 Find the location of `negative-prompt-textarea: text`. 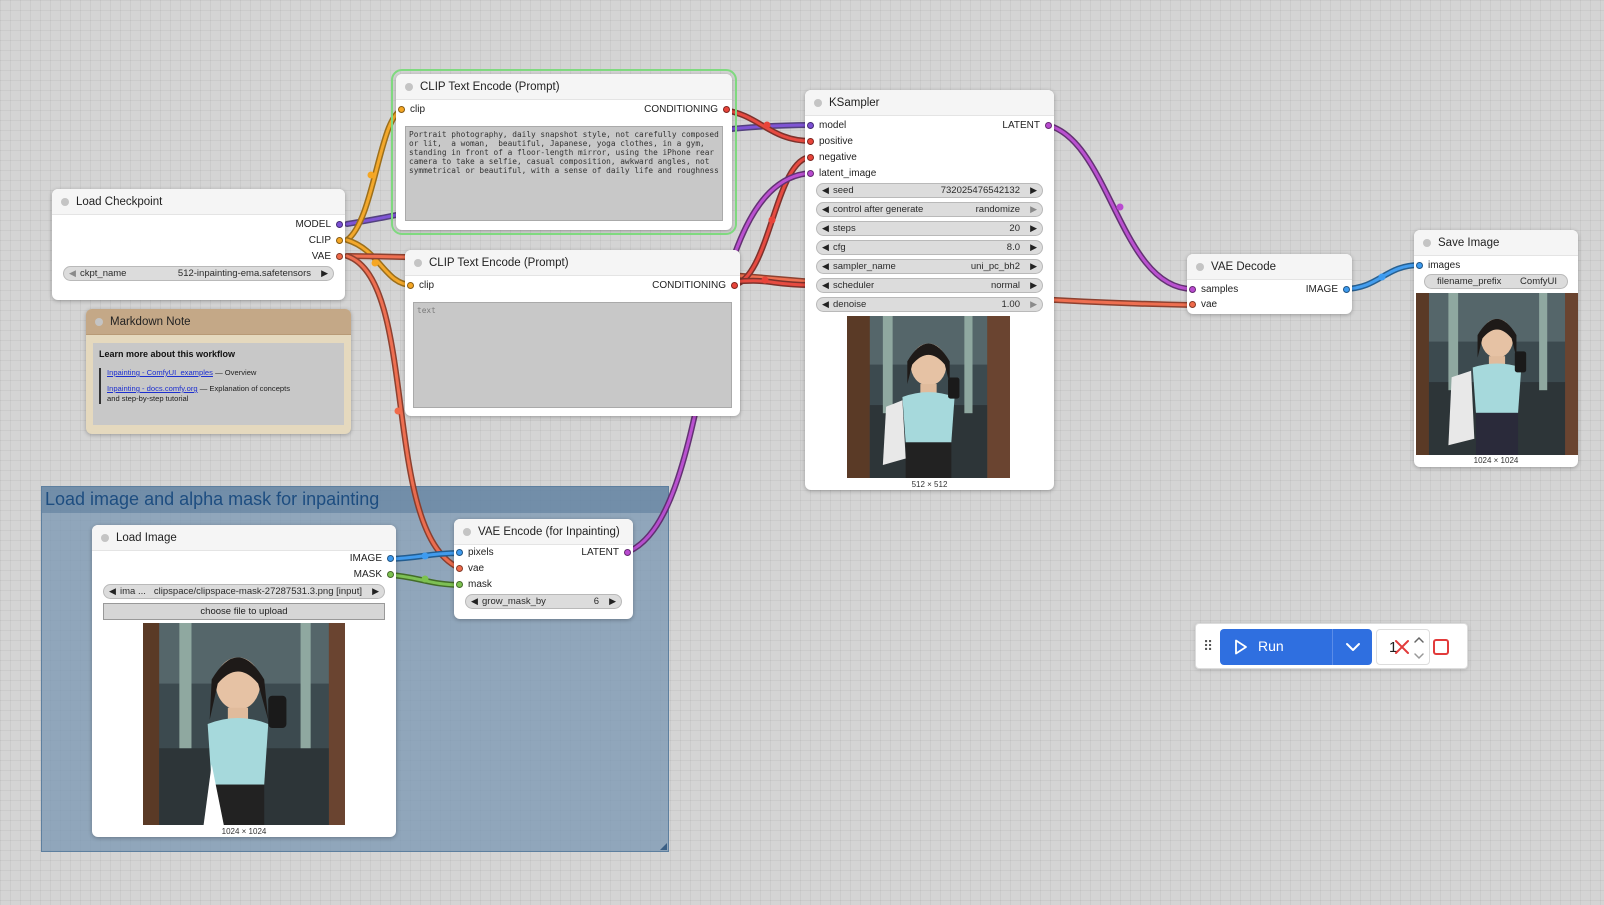

negative-prompt-textarea: text is located at coordinates (572, 355).